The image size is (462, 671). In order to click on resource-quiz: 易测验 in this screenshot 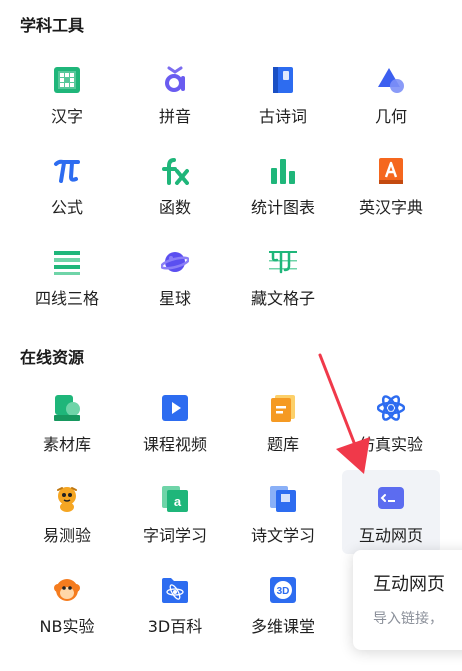, I will do `click(67, 515)`.